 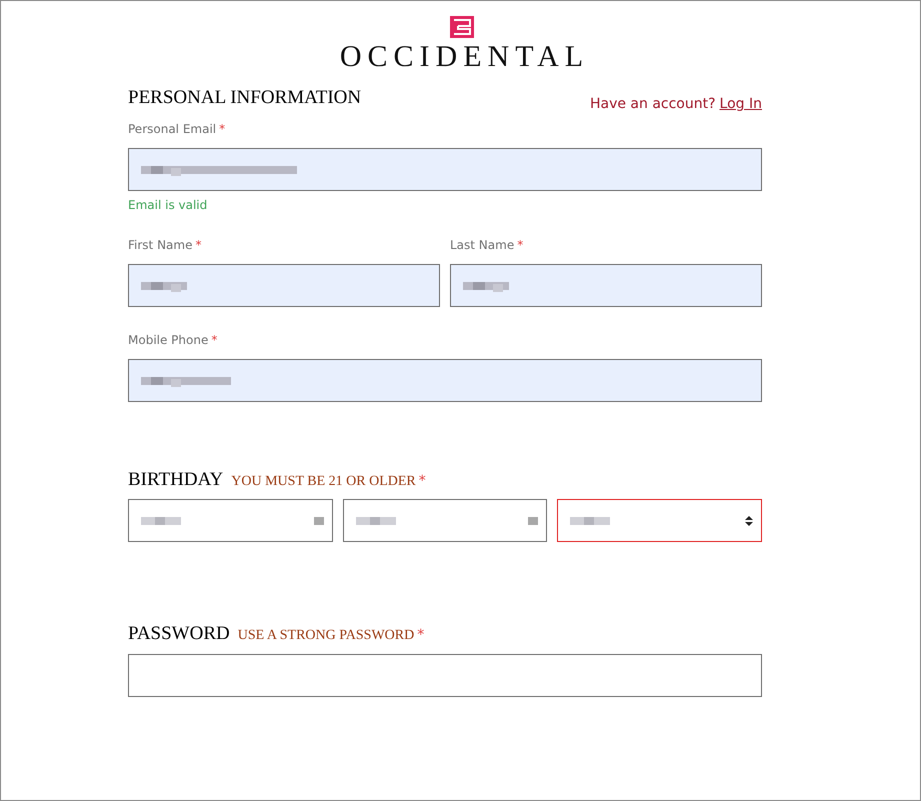 What do you see at coordinates (464, 57) in the screenshot?
I see `brand-name: OCCIDENTAL` at bounding box center [464, 57].